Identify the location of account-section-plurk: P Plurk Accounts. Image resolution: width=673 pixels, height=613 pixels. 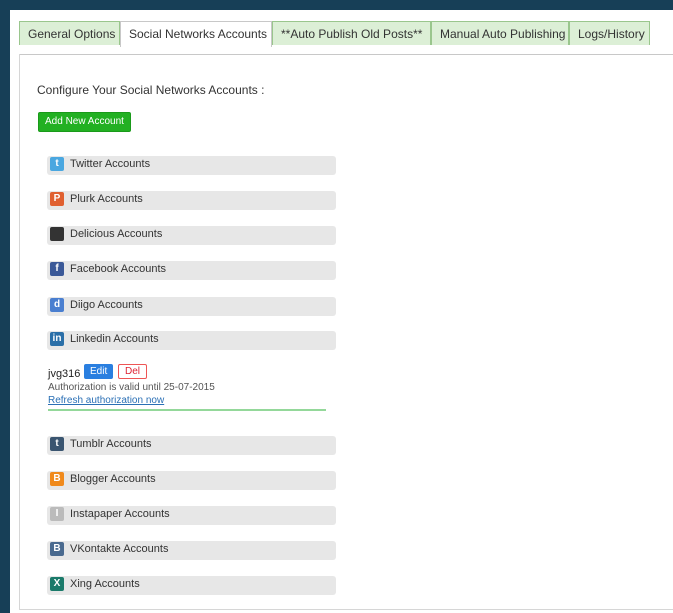
(191, 200).